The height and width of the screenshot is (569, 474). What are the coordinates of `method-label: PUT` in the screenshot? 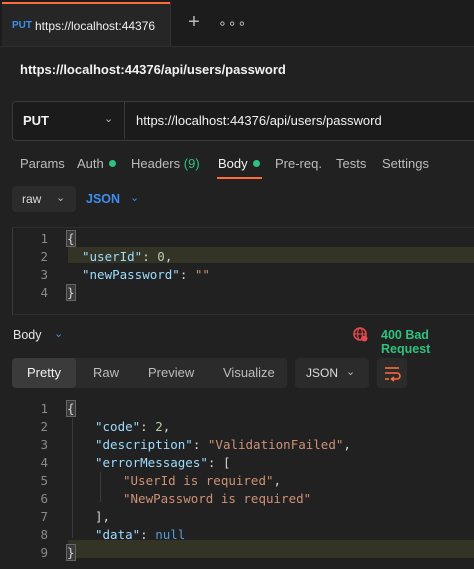 It's located at (36, 120).